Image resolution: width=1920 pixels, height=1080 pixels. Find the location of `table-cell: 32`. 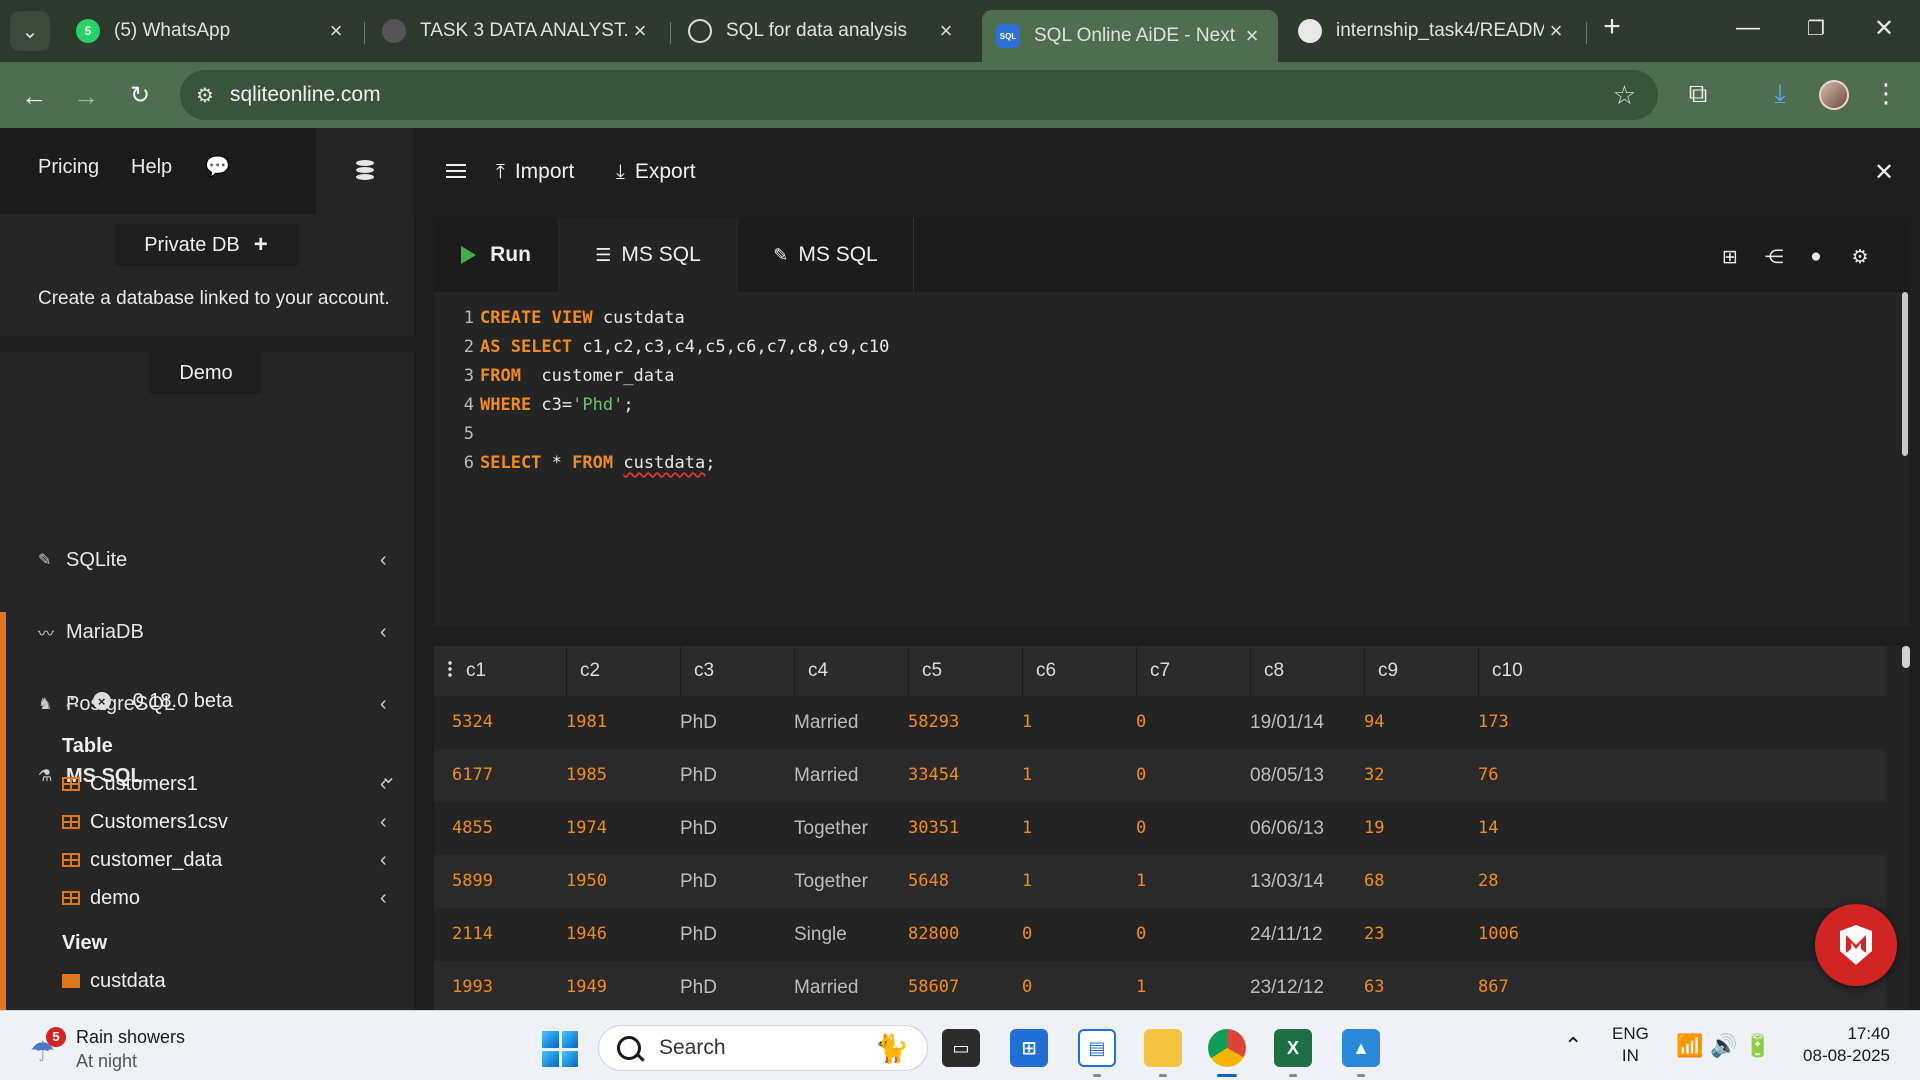

table-cell: 32 is located at coordinates (1374, 775).